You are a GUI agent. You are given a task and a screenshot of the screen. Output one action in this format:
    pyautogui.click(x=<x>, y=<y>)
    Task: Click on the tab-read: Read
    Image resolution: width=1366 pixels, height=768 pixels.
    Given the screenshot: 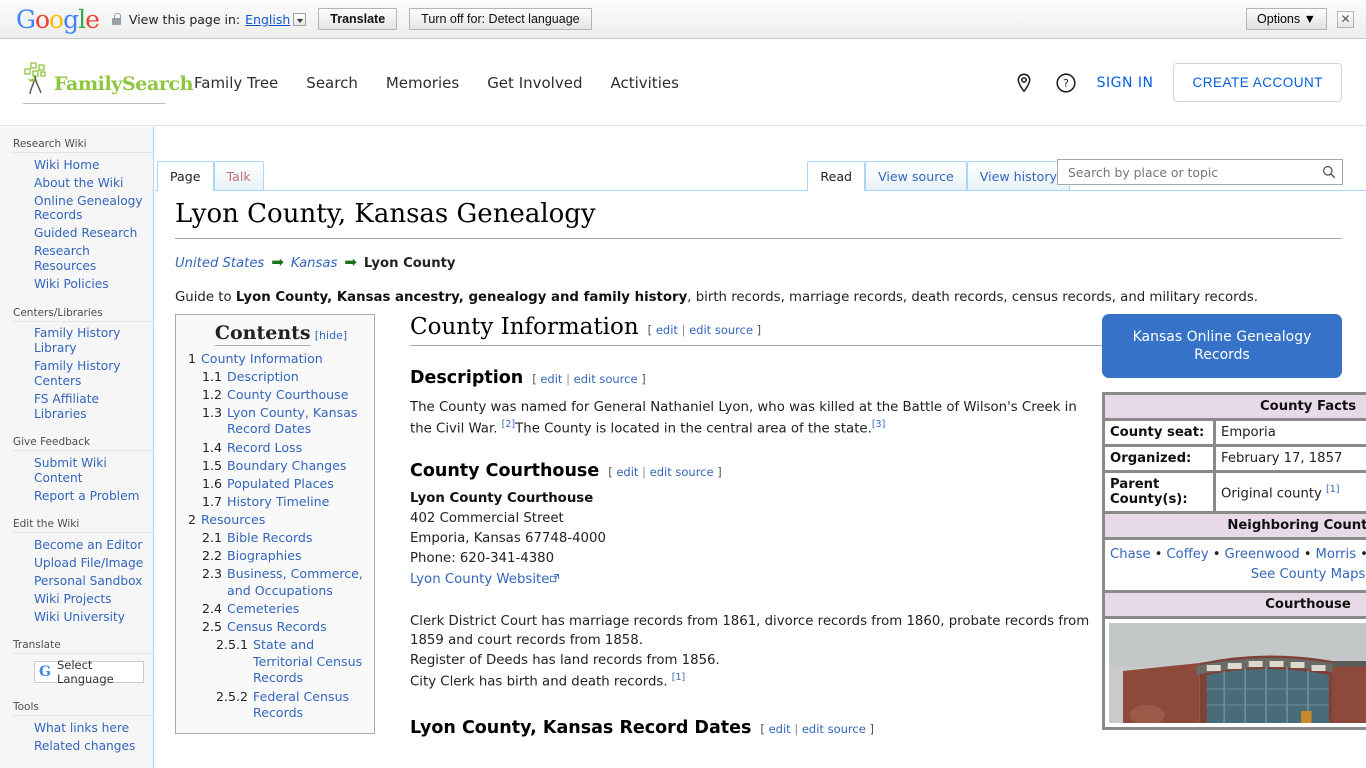 What is the action you would take?
    pyautogui.click(x=836, y=176)
    